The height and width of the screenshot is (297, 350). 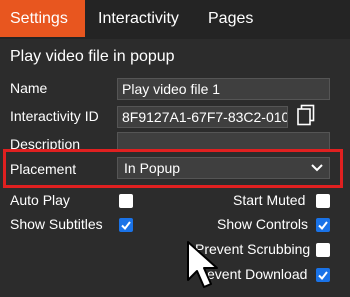 I want to click on show-subtitles-checkbox, so click(x=126, y=225).